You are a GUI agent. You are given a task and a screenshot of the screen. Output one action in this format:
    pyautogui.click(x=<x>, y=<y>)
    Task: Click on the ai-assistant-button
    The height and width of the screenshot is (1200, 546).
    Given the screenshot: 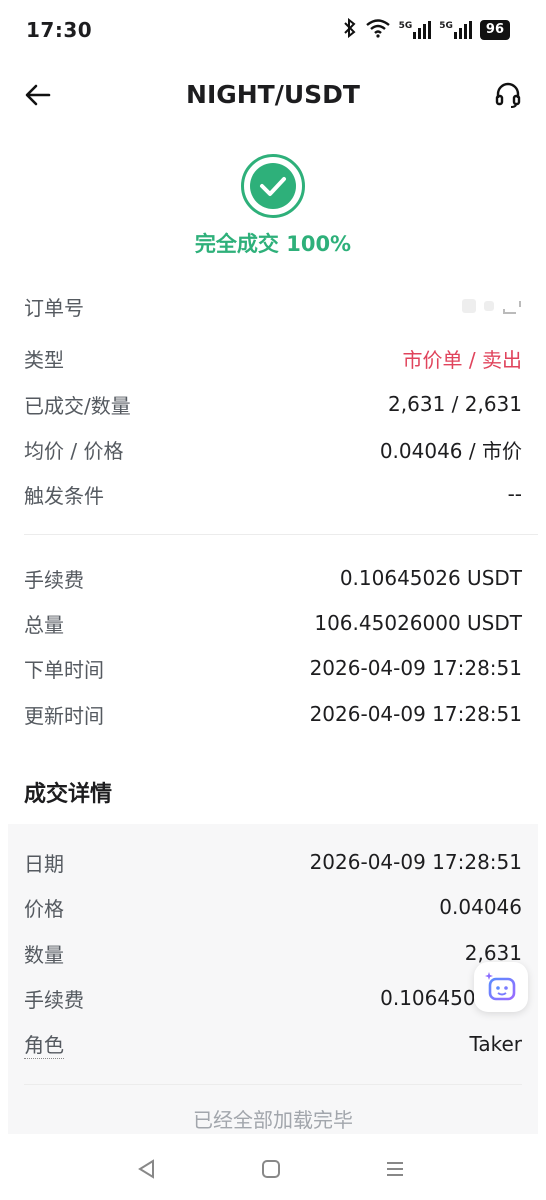 What is the action you would take?
    pyautogui.click(x=501, y=987)
    